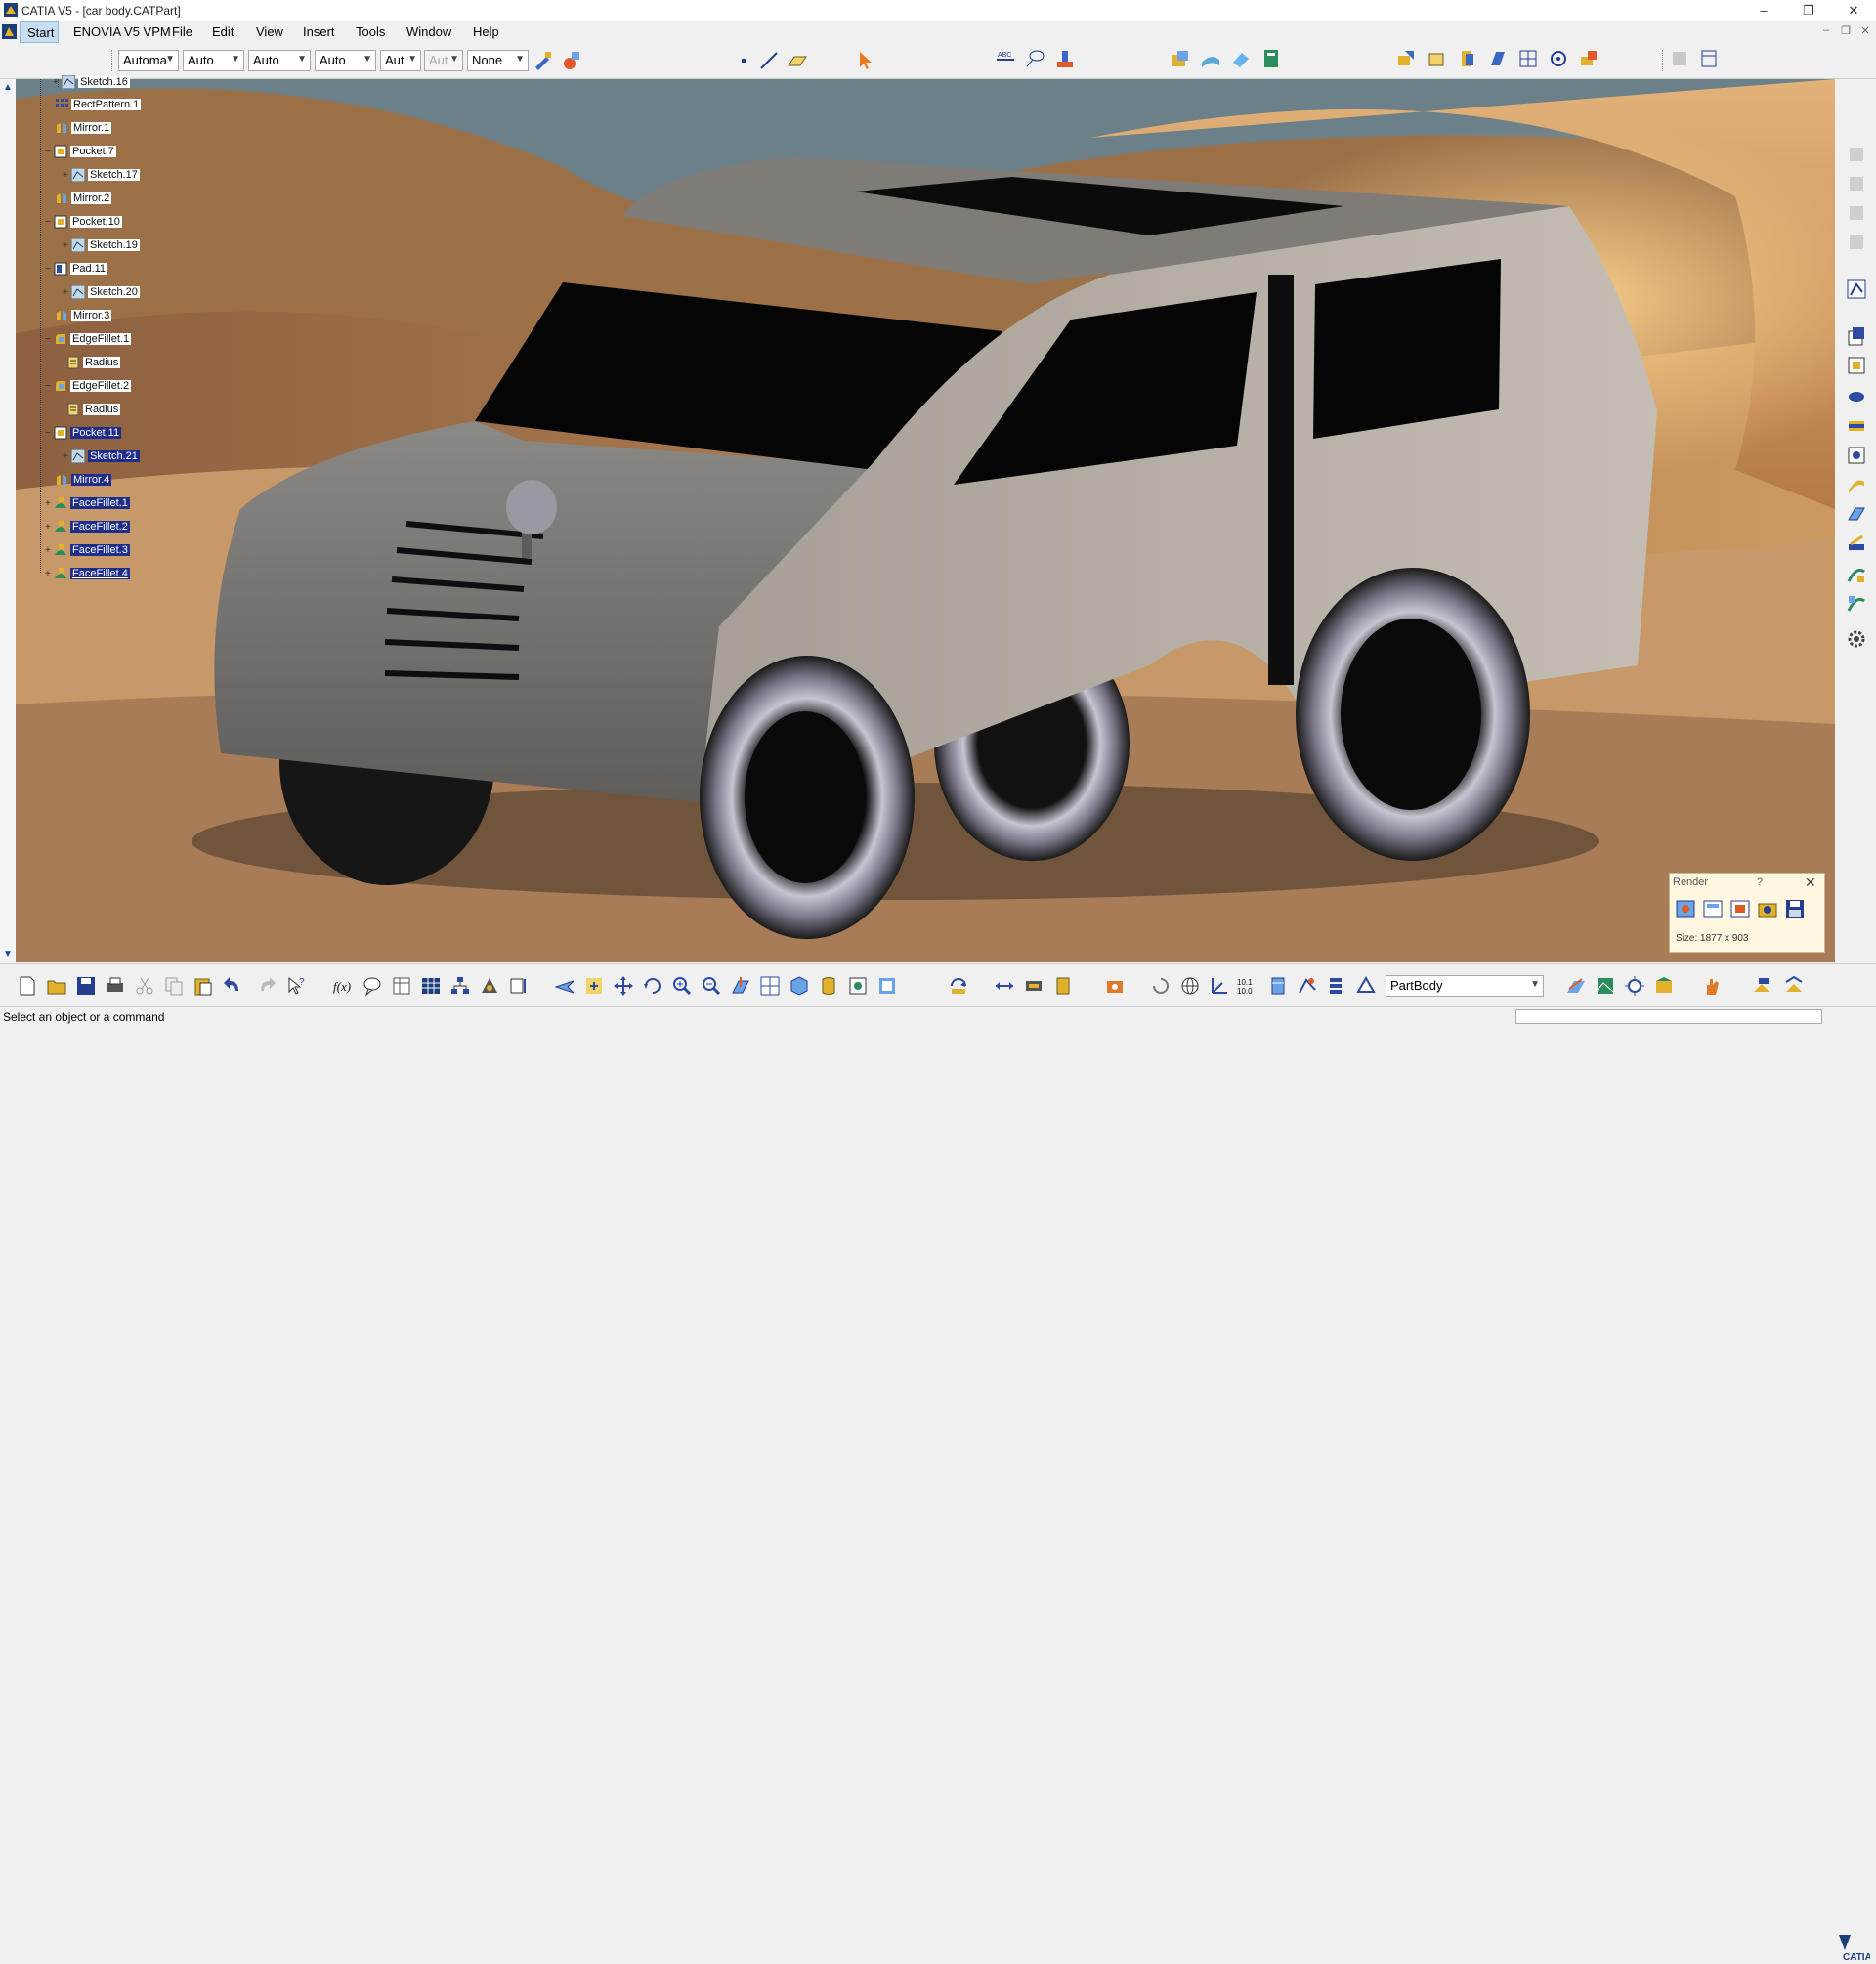 This screenshot has width=1876, height=1964. Describe the element at coordinates (1795, 908) in the screenshot. I see `save-icon` at that location.